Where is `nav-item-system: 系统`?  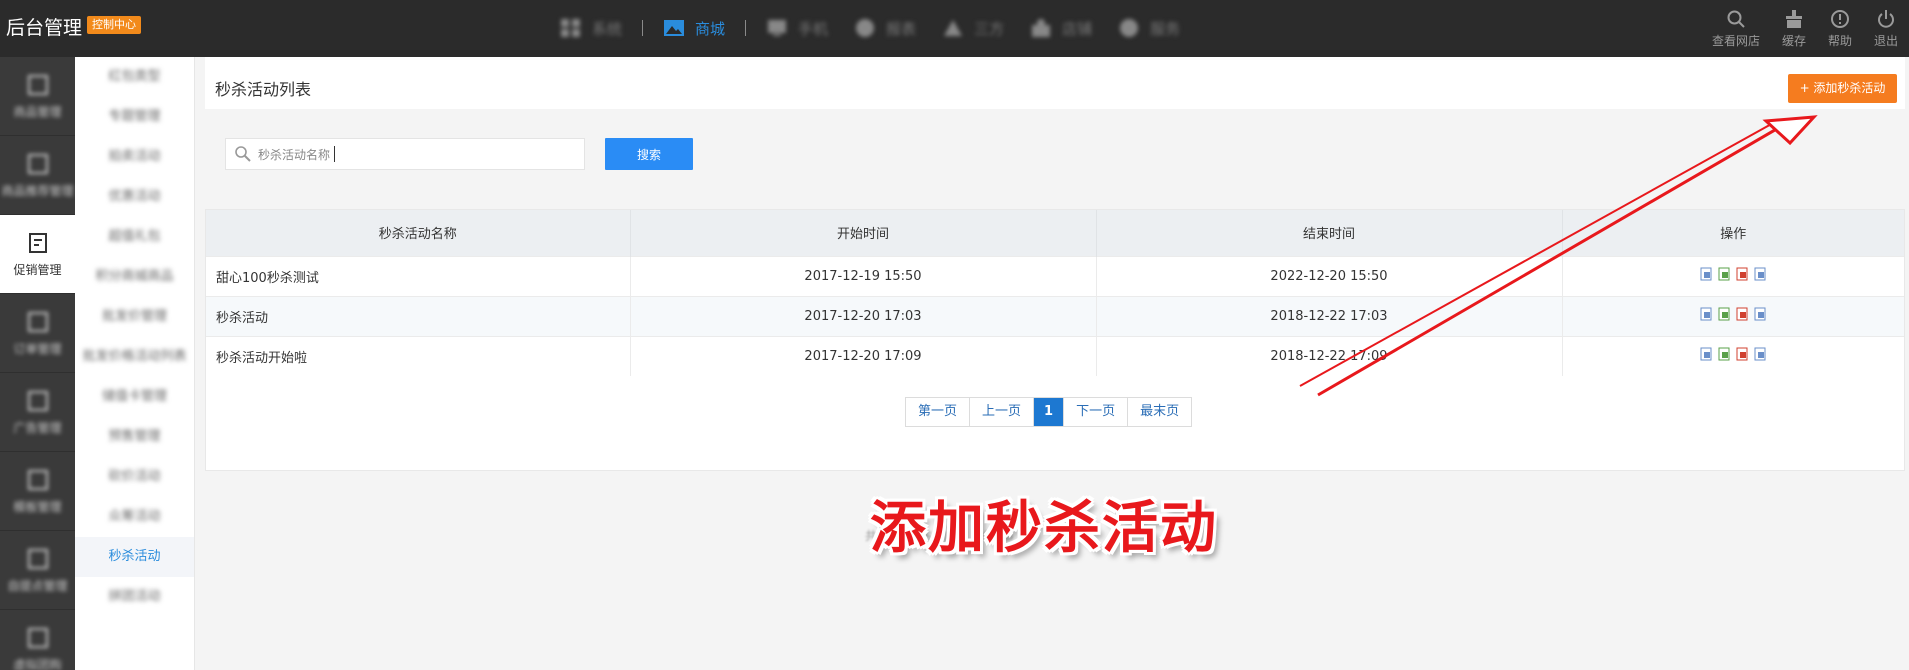
nav-item-system: 系统 is located at coordinates (591, 28).